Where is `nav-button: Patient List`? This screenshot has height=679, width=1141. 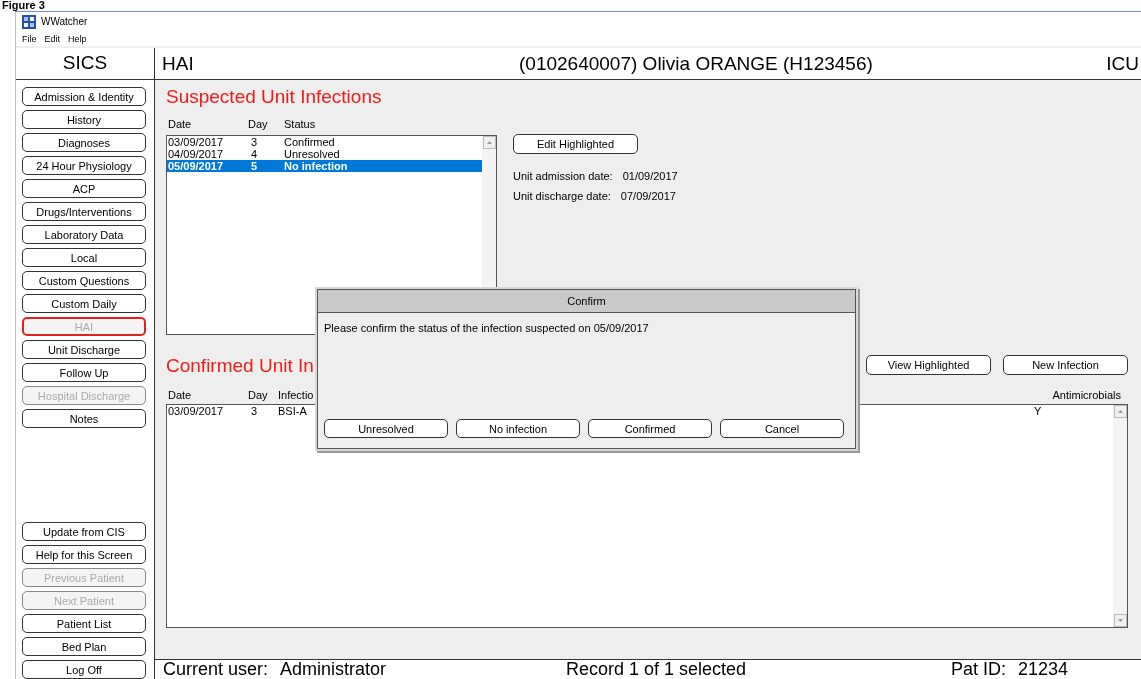 nav-button: Patient List is located at coordinates (84, 623).